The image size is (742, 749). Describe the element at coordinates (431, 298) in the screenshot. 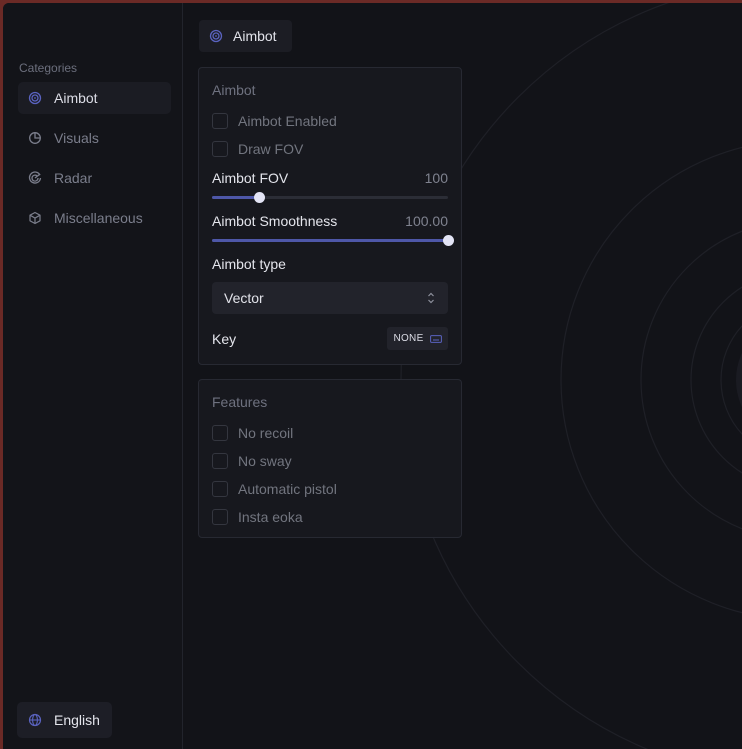

I see `chevron-up-down-icon` at that location.